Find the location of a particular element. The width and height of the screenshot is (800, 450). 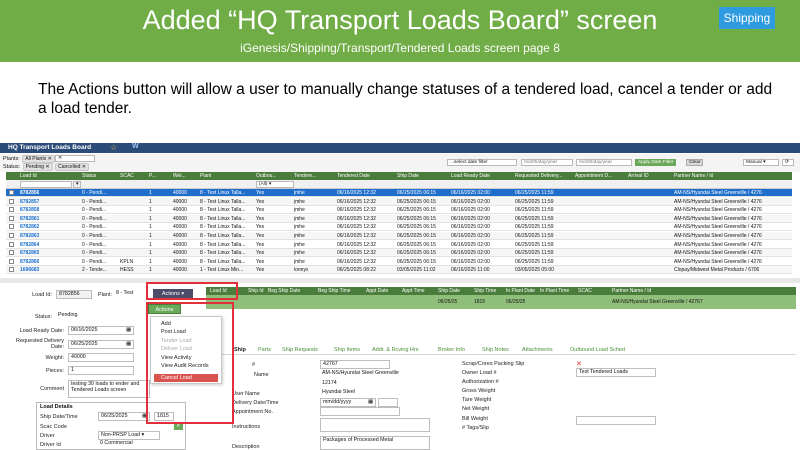

grid-column-header: Ship Date is located at coordinates (408, 176).